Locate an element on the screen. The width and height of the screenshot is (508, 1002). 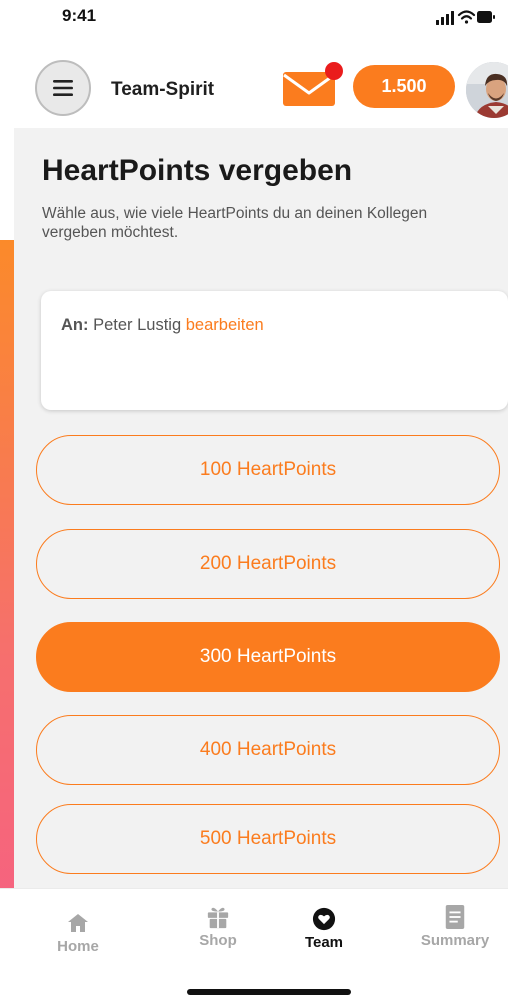
hamburger-icon is located at coordinates (63, 88).